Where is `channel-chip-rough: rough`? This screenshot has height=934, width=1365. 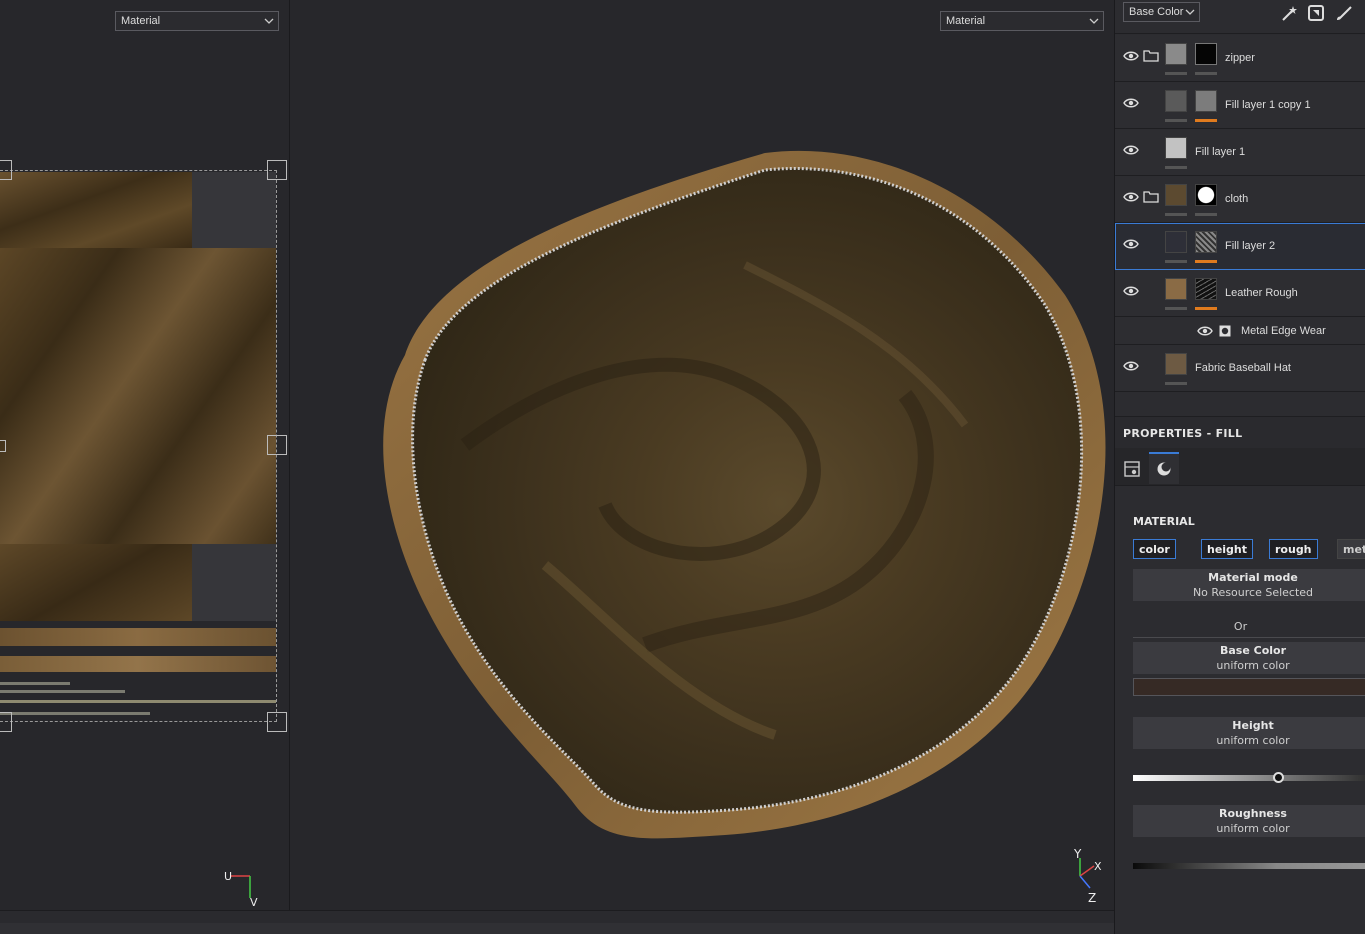
channel-chip-rough: rough is located at coordinates (1293, 549).